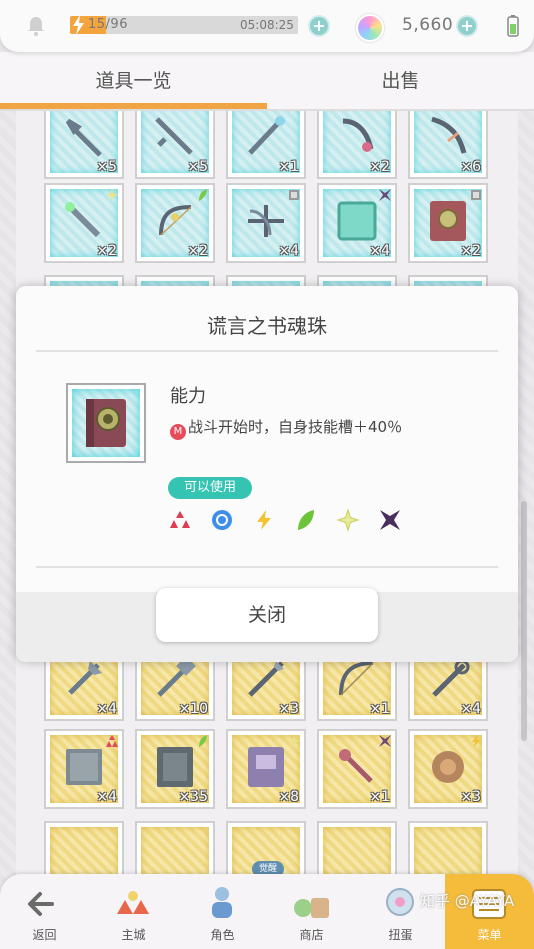  What do you see at coordinates (467, 901) in the screenshot?
I see `watermark: 知乎 @AYAYA` at bounding box center [467, 901].